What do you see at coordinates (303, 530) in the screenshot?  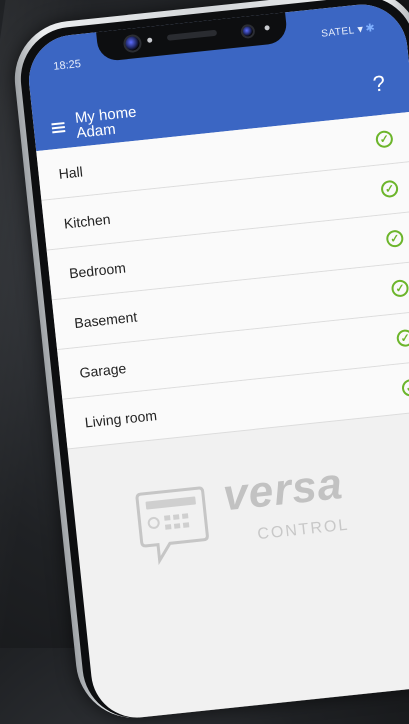 I see `brand-subtitle: CONTROL` at bounding box center [303, 530].